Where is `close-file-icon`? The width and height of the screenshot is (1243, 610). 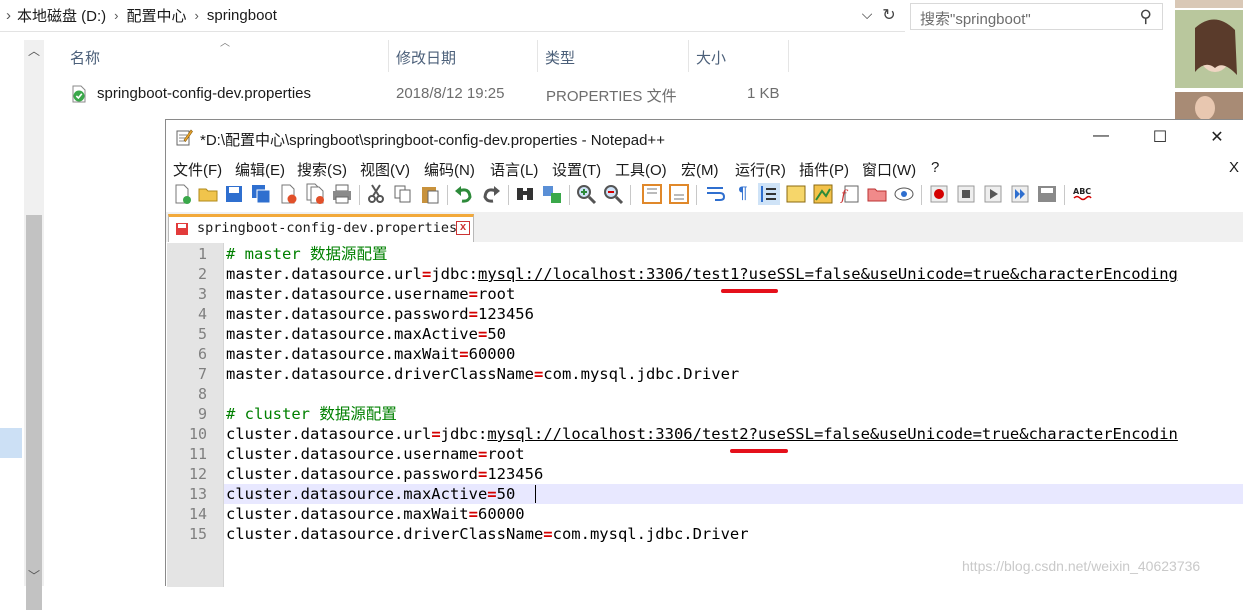 close-file-icon is located at coordinates (288, 194).